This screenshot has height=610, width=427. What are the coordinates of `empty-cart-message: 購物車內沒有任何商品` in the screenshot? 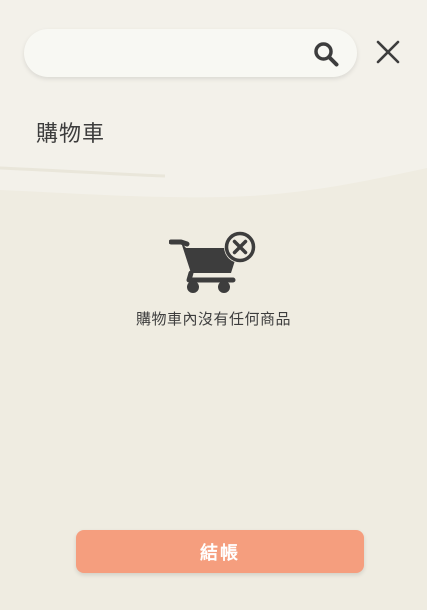 It's located at (213, 319).